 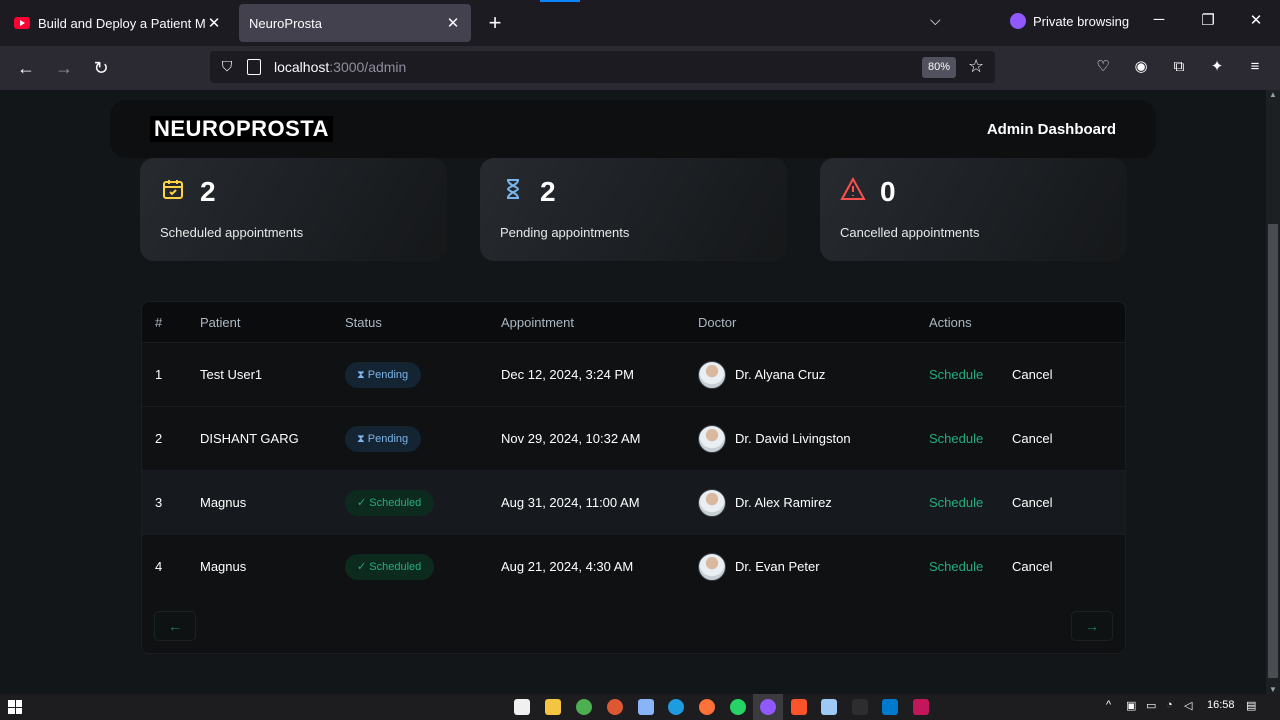 I want to click on firefox-icon, so click(x=707, y=707).